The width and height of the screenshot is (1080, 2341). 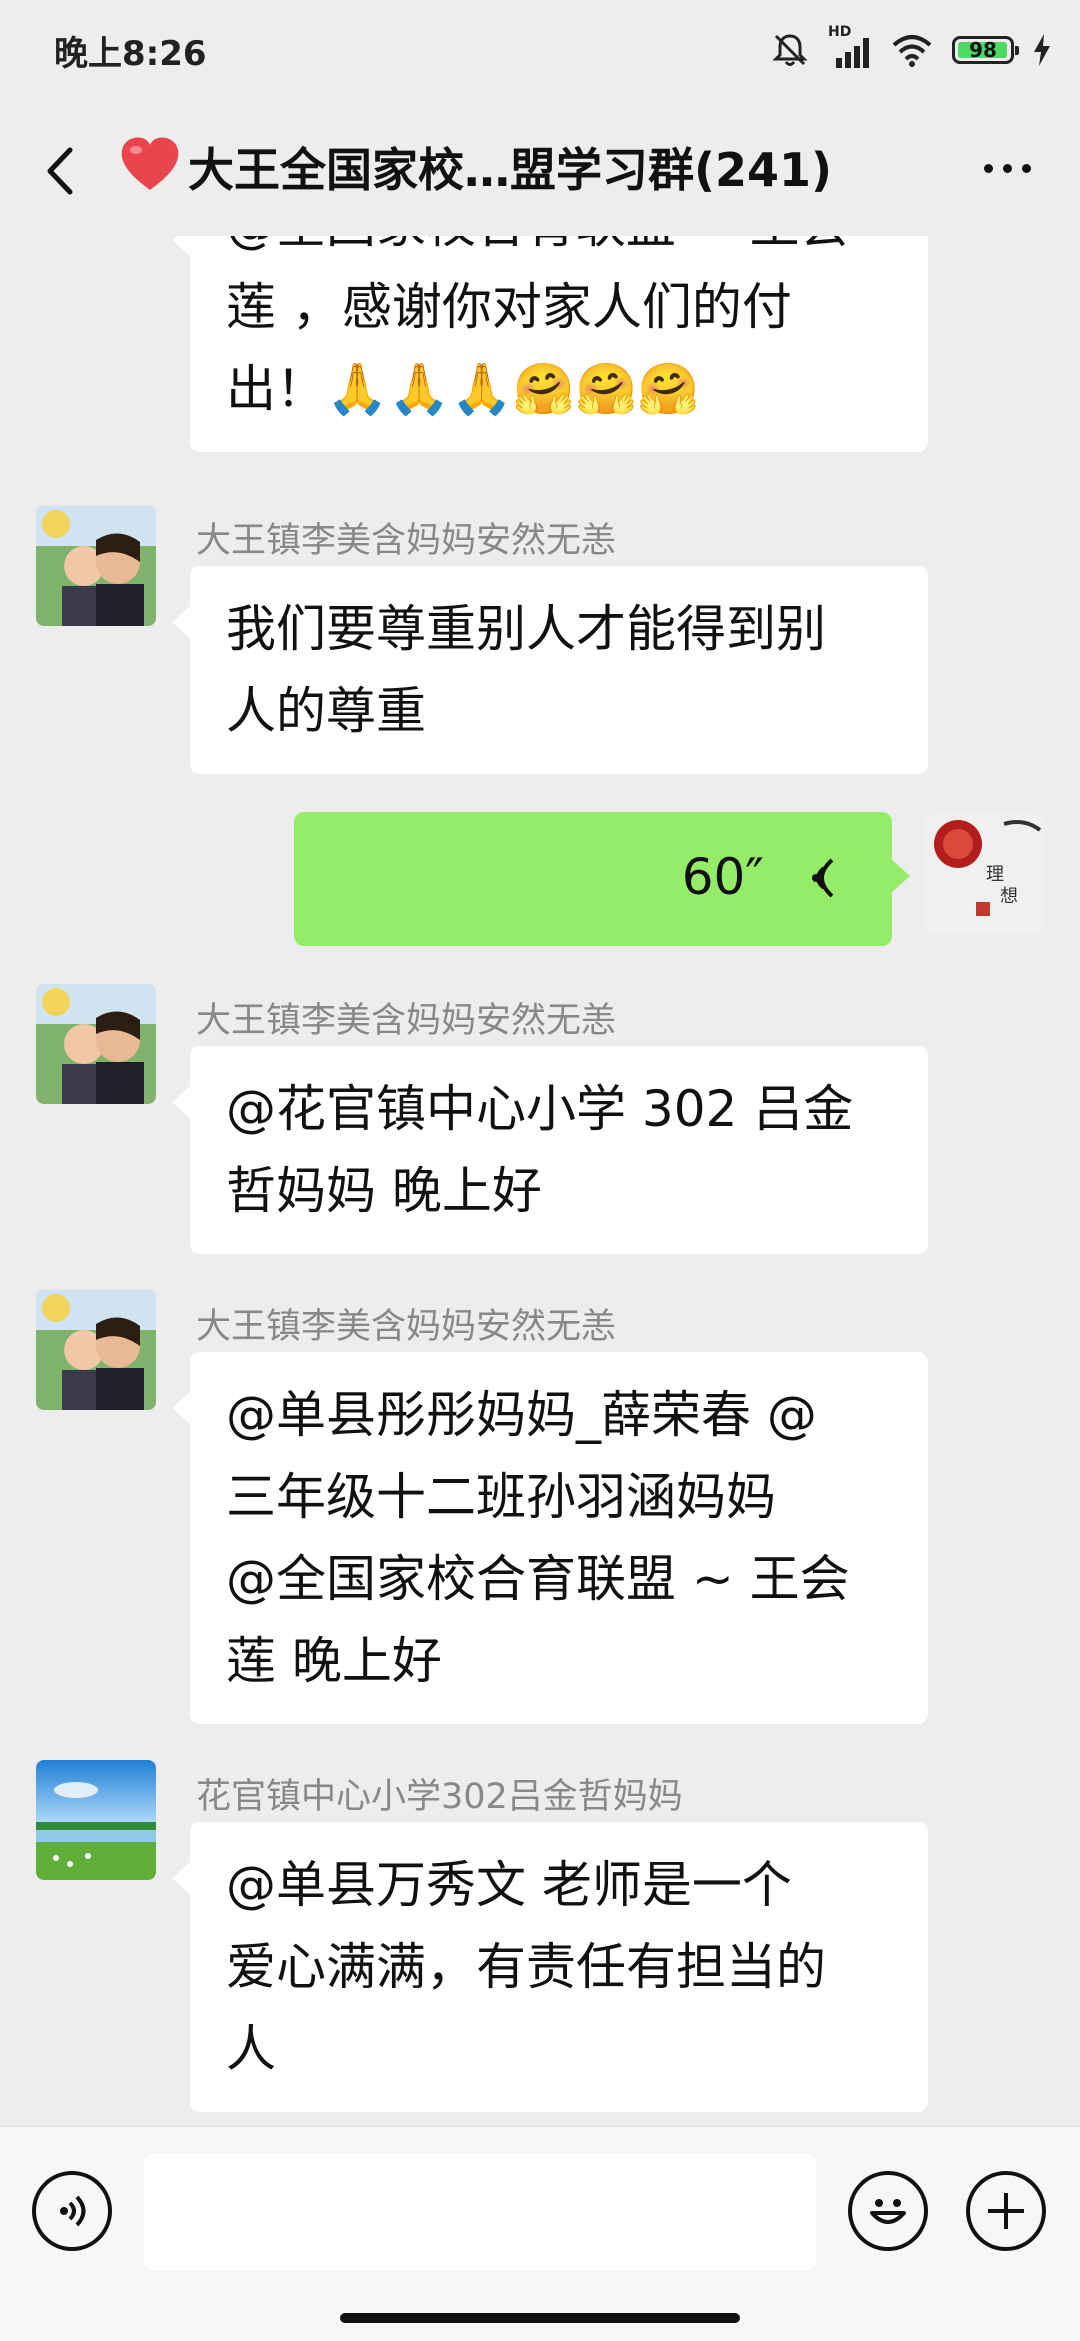 What do you see at coordinates (334, 1661) in the screenshot?
I see `message-line: 莲 晚上好` at bounding box center [334, 1661].